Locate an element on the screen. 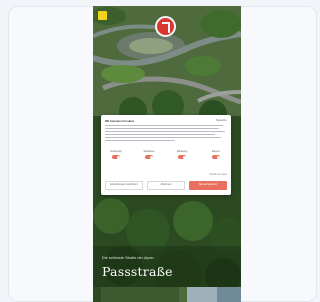 This screenshot has width=320, height=302. save-settings-button: Einstellungen speichern is located at coordinates (124, 185).